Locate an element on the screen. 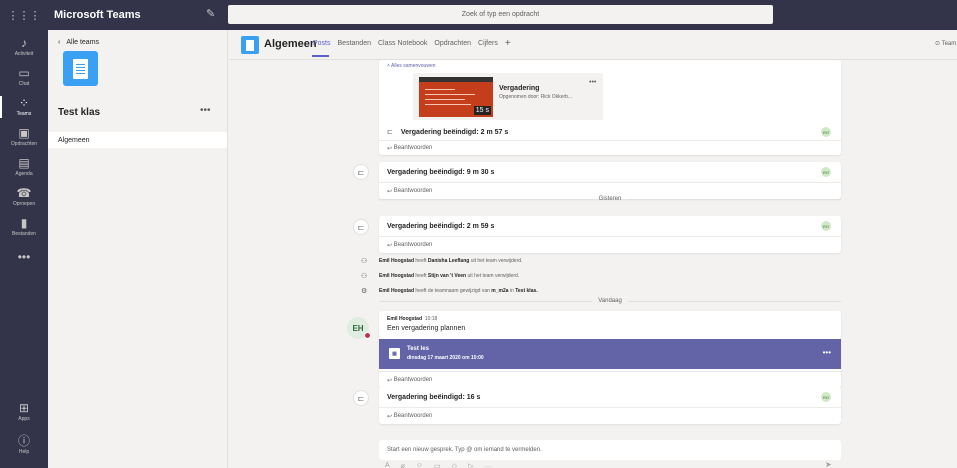 This screenshot has height=468, width=957. gif-icon: ▭ is located at coordinates (437, 465).